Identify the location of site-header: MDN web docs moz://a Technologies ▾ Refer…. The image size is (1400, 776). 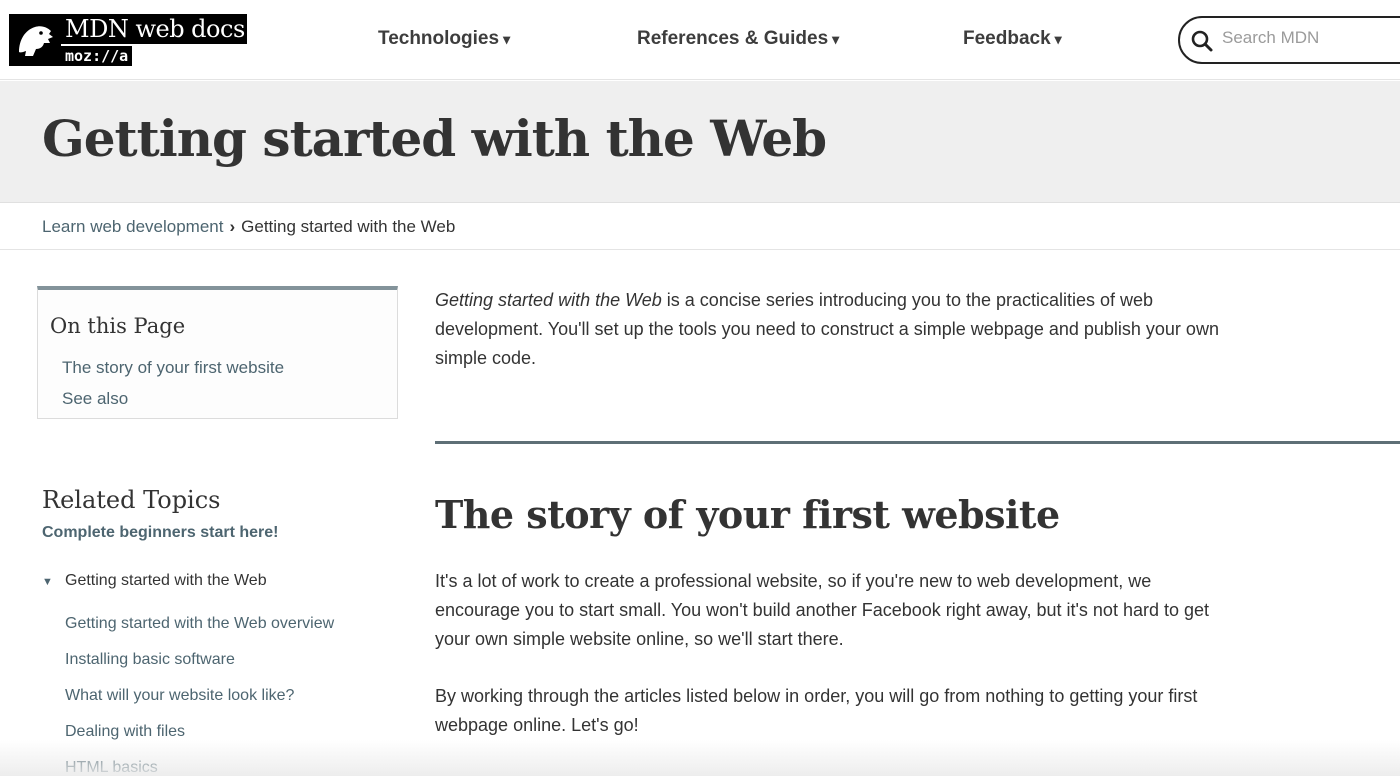
(700, 40).